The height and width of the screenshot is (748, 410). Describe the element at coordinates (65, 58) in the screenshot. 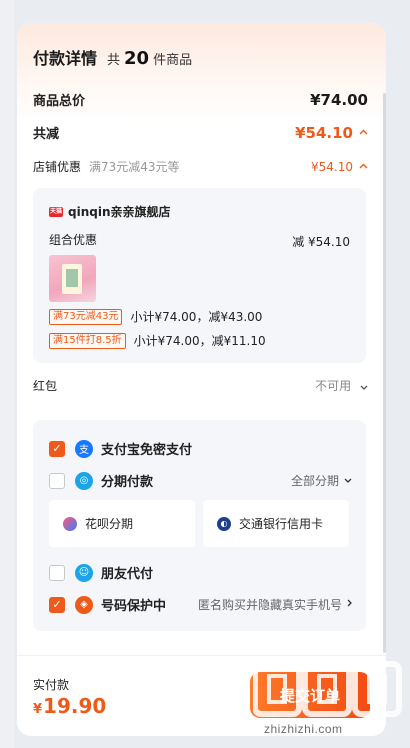

I see `title-text: 付款详情` at that location.